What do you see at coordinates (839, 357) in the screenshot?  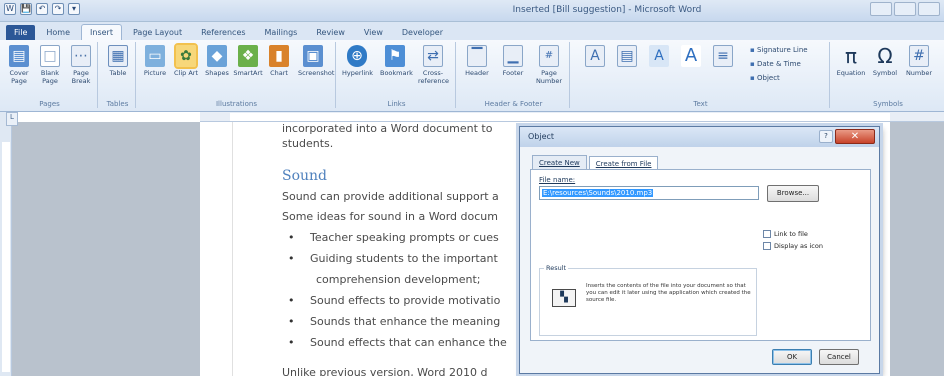 I see `cancel-button: Cancel` at bounding box center [839, 357].